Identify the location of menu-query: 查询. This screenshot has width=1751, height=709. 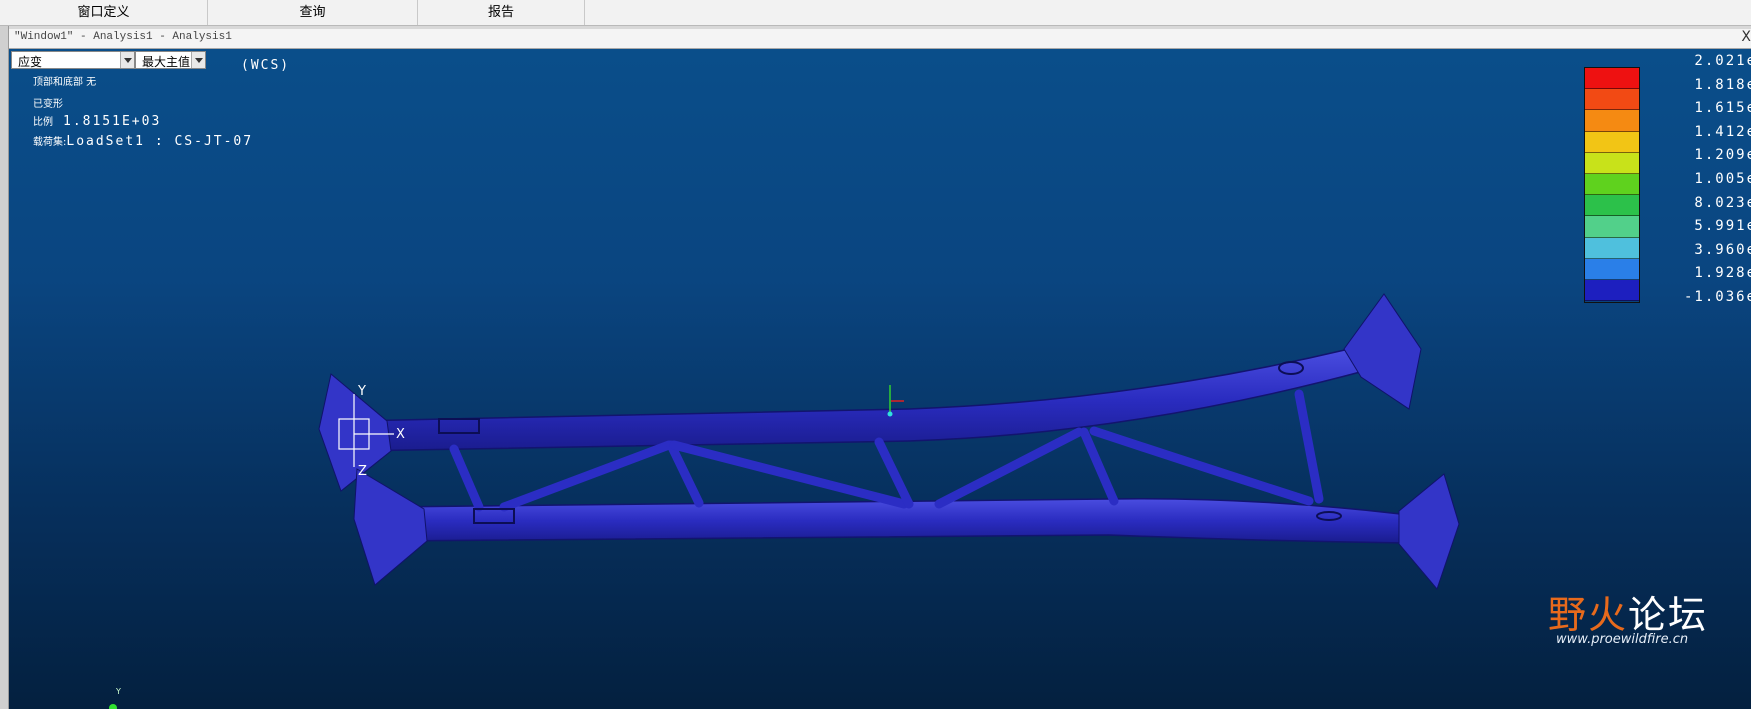
(313, 12).